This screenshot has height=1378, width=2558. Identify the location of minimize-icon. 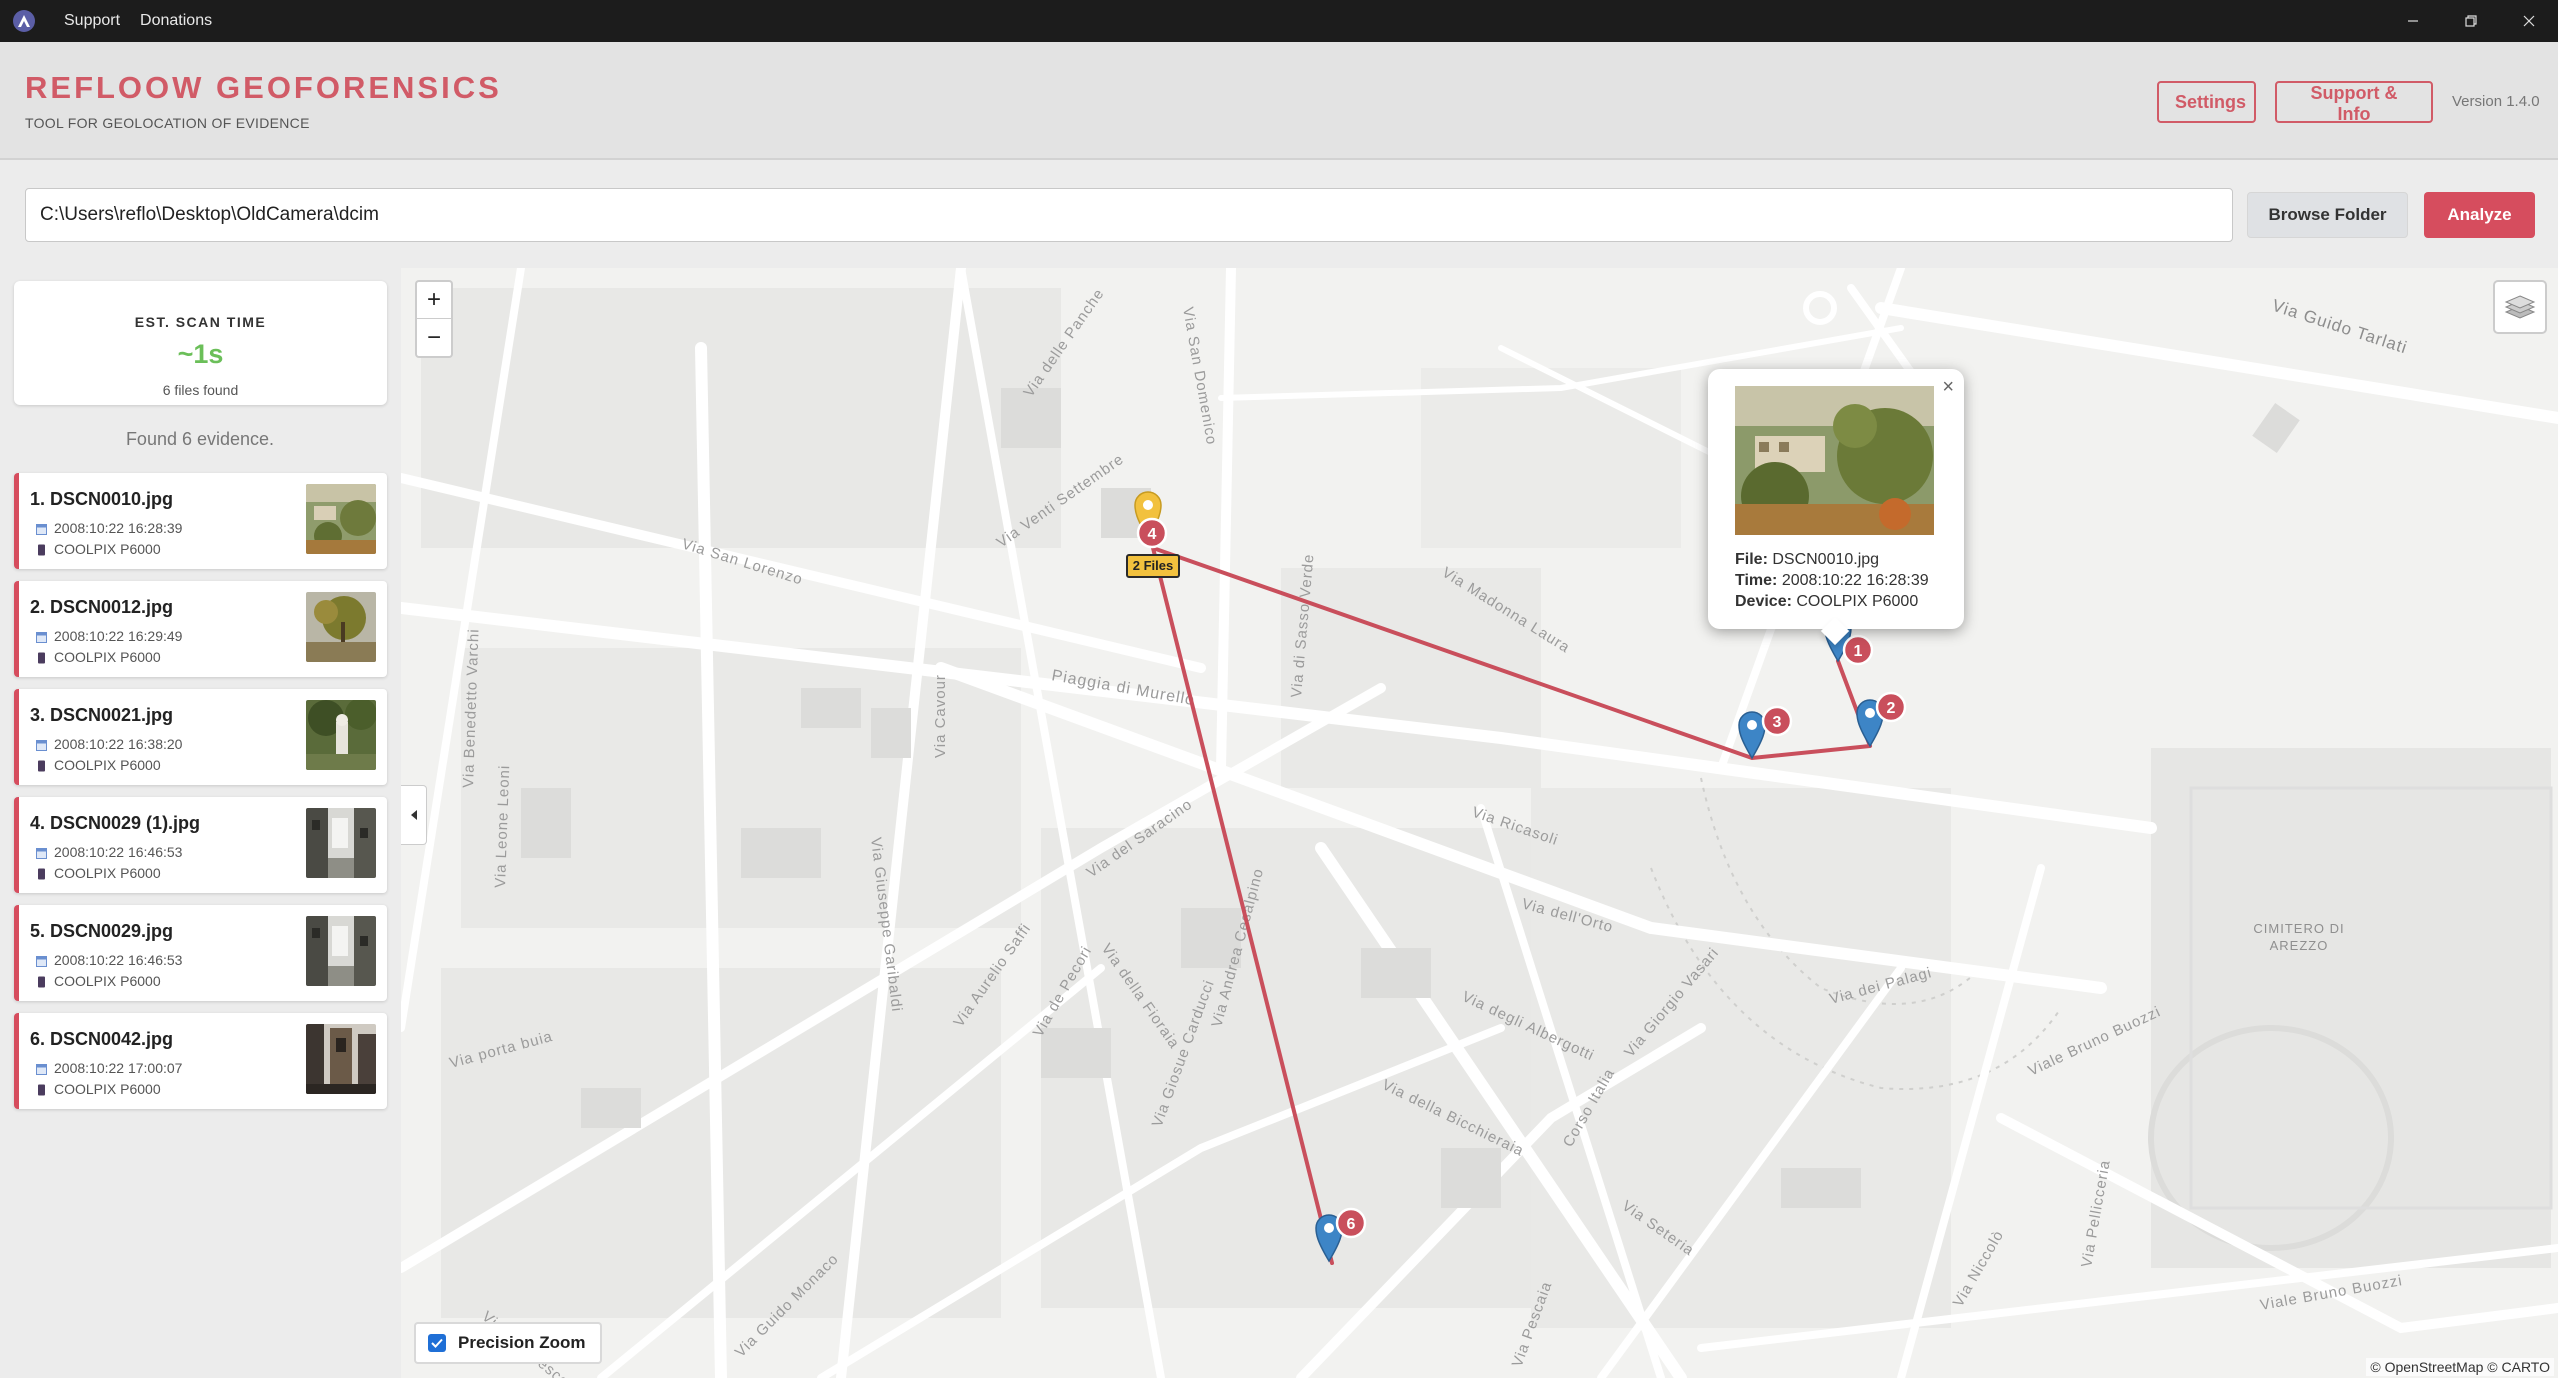
(2413, 21).